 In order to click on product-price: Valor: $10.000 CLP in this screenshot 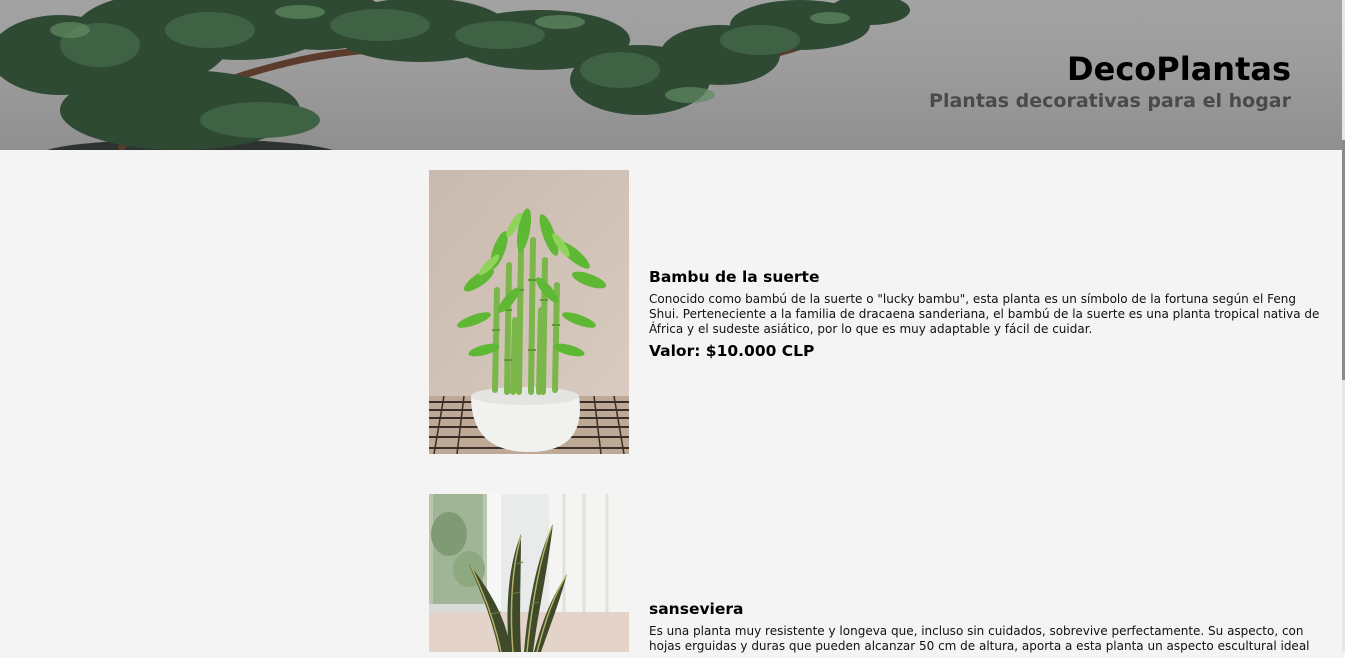, I will do `click(732, 351)`.